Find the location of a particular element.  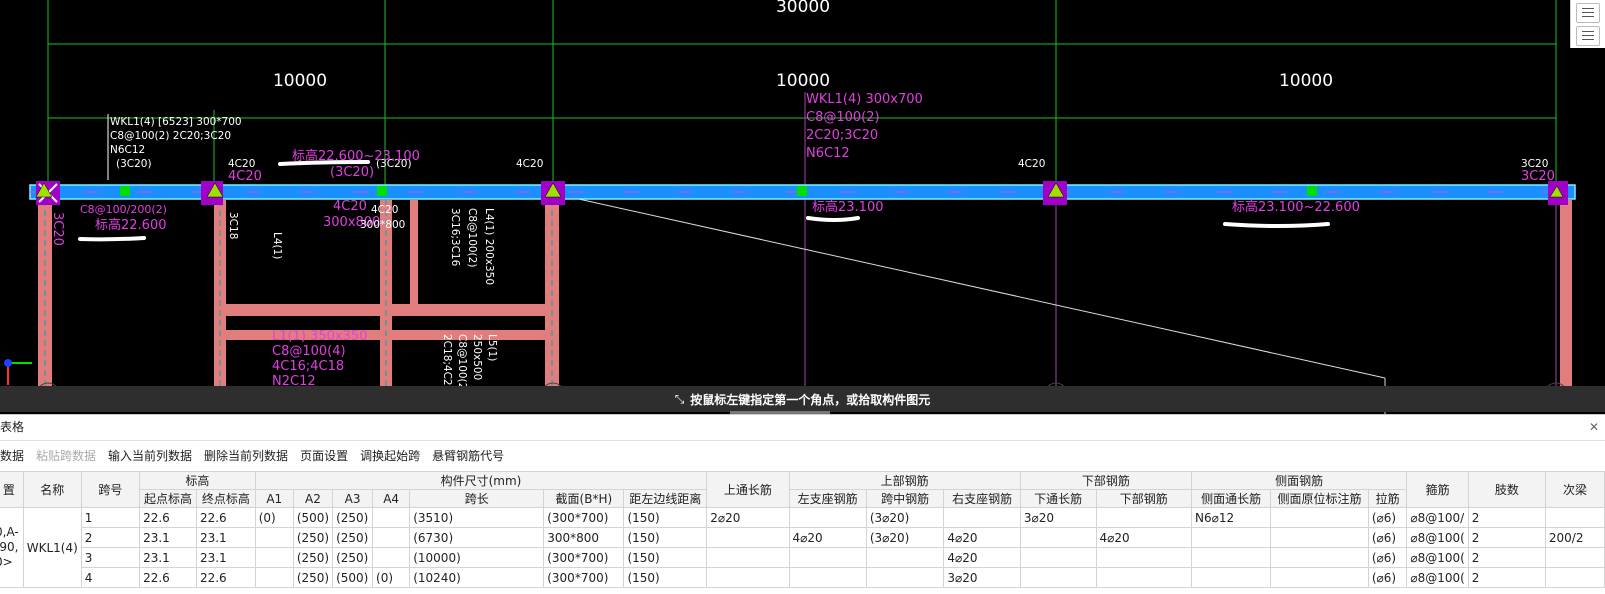

cell-secondary-beam: 200/2 is located at coordinates (1574, 537).